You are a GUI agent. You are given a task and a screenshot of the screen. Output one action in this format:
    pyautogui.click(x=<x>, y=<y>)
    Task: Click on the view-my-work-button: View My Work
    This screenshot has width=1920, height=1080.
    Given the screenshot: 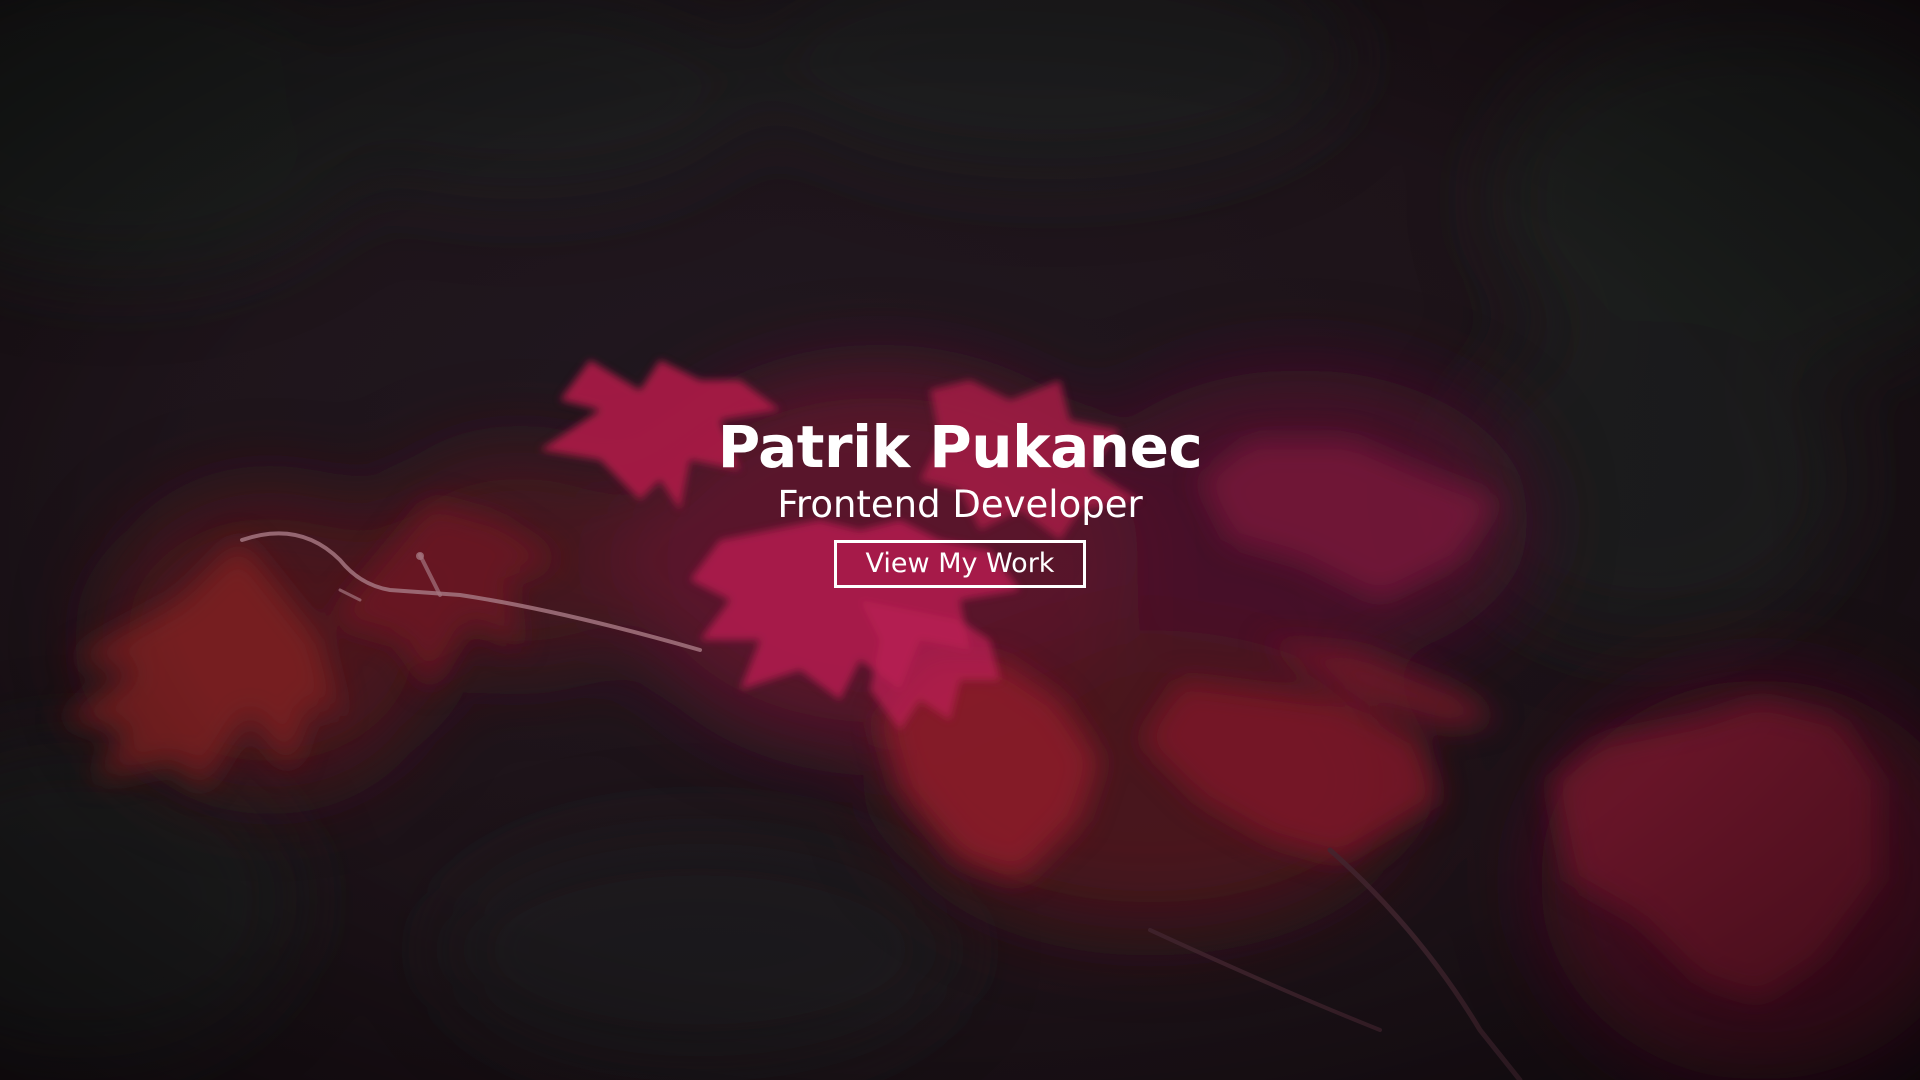 What is the action you would take?
    pyautogui.click(x=960, y=564)
    